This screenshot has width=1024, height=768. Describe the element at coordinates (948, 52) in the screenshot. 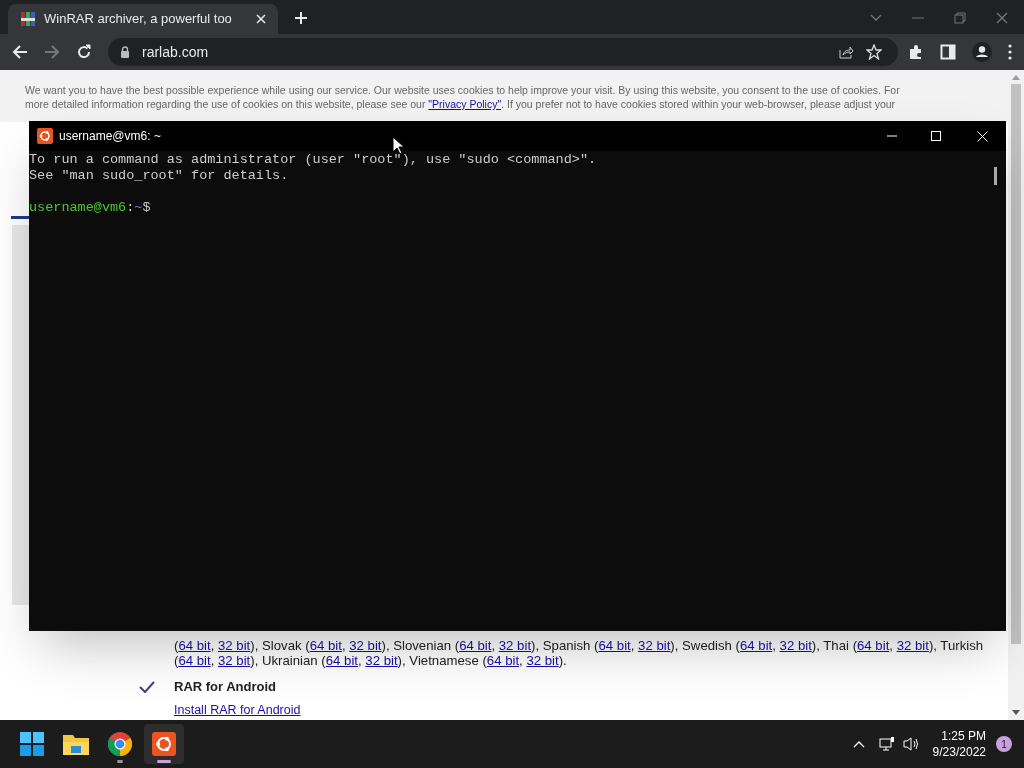

I see `side-panel-icon` at that location.